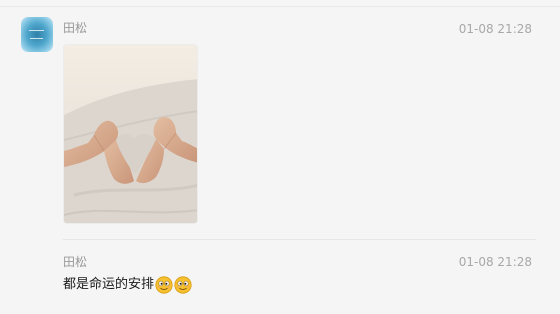 The height and width of the screenshot is (314, 560). What do you see at coordinates (109, 284) in the screenshot?
I see `message-text: 都是命运的安排` at bounding box center [109, 284].